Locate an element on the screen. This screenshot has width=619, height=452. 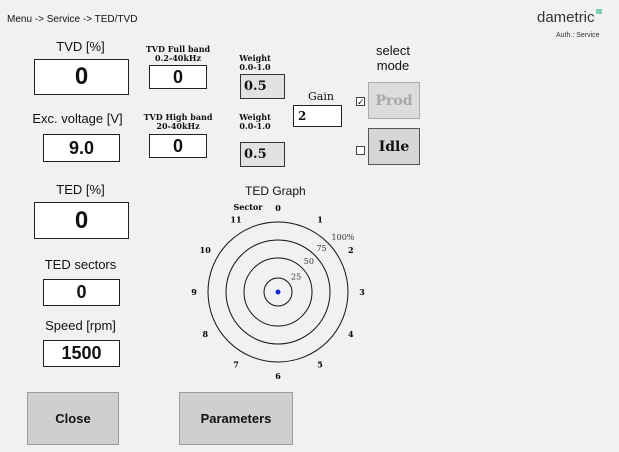
gain-label: Gain is located at coordinates (321, 96).